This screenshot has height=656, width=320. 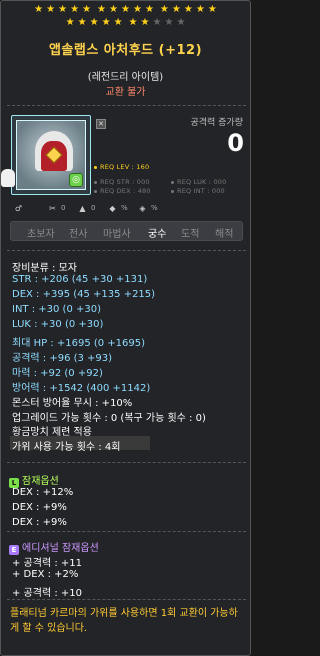 What do you see at coordinates (41, 234) in the screenshot?
I see `job-beginner: 초보자` at bounding box center [41, 234].